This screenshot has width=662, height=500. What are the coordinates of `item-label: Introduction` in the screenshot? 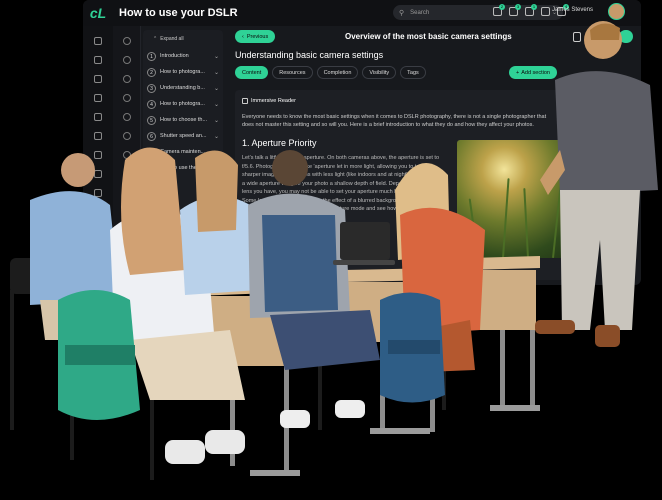 It's located at (174, 56).